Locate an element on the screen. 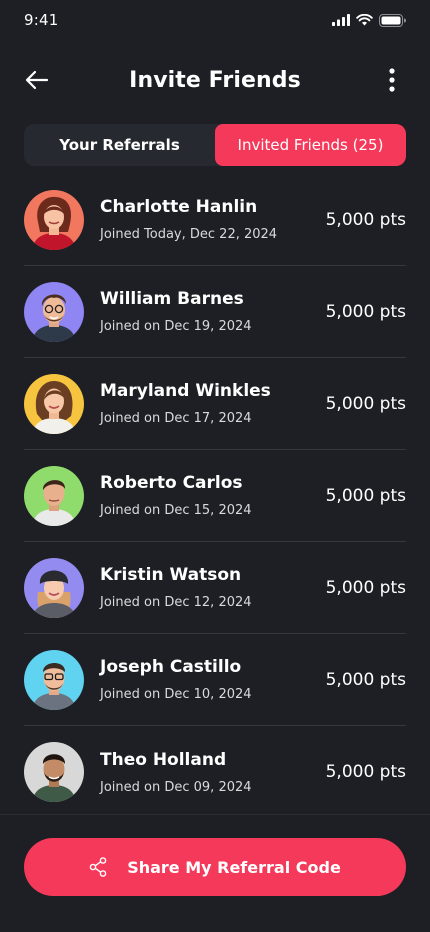 This screenshot has height=932, width=430. friend-info: Joseph Castillo Joined on Dec 10, 2024 is located at coordinates (213, 679).